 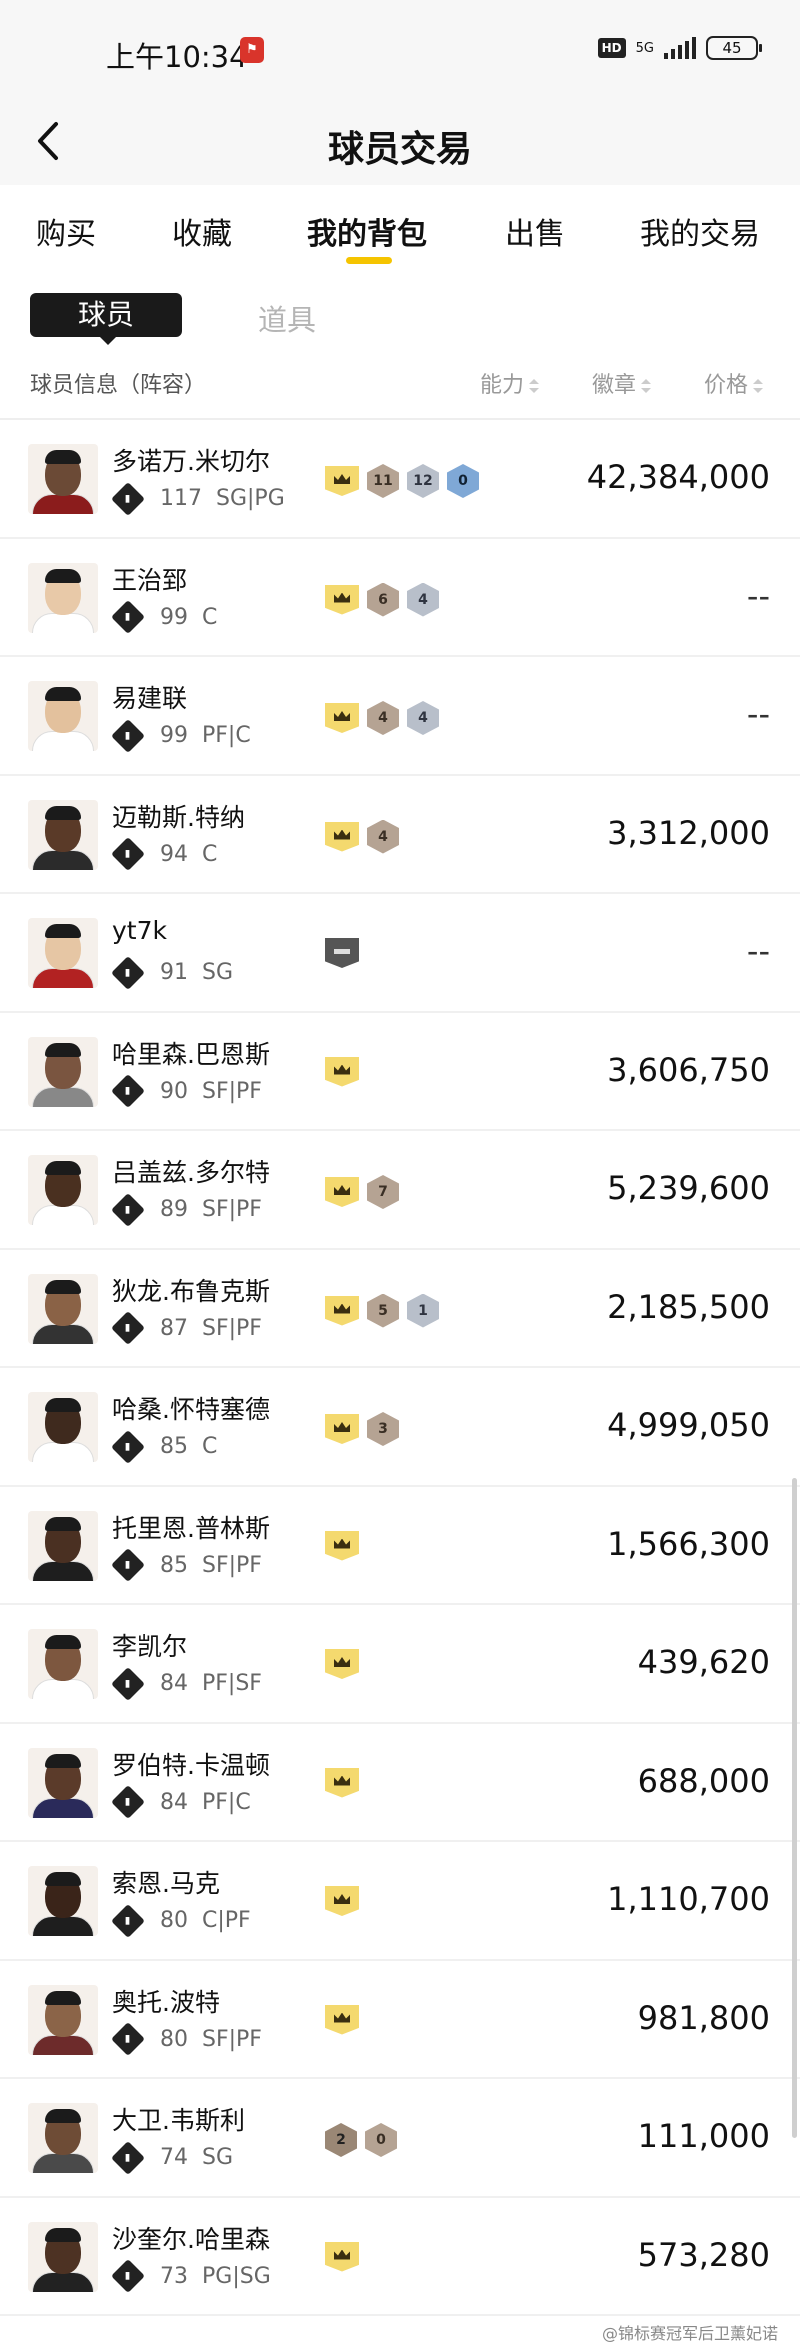 I want to click on player-row: 吕盖兹.多尔特 ▮ 89 SF|PF 7 5,239,600, so click(x=400, y=1190).